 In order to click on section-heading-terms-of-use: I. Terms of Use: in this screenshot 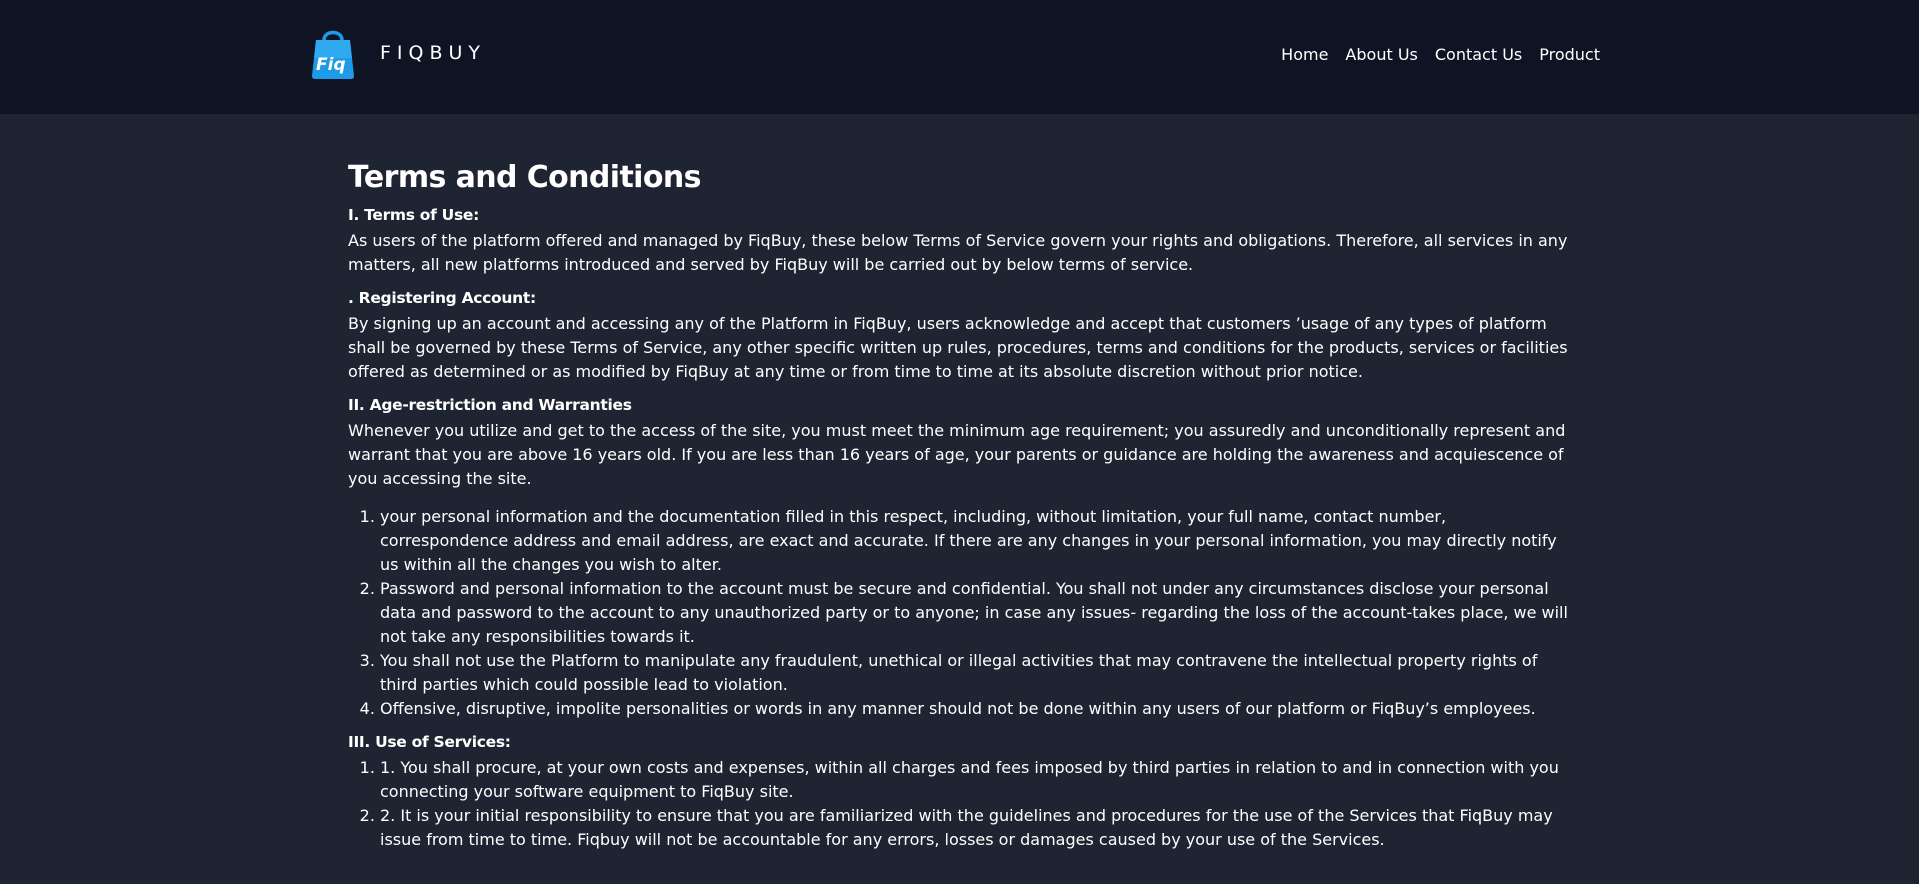, I will do `click(414, 215)`.